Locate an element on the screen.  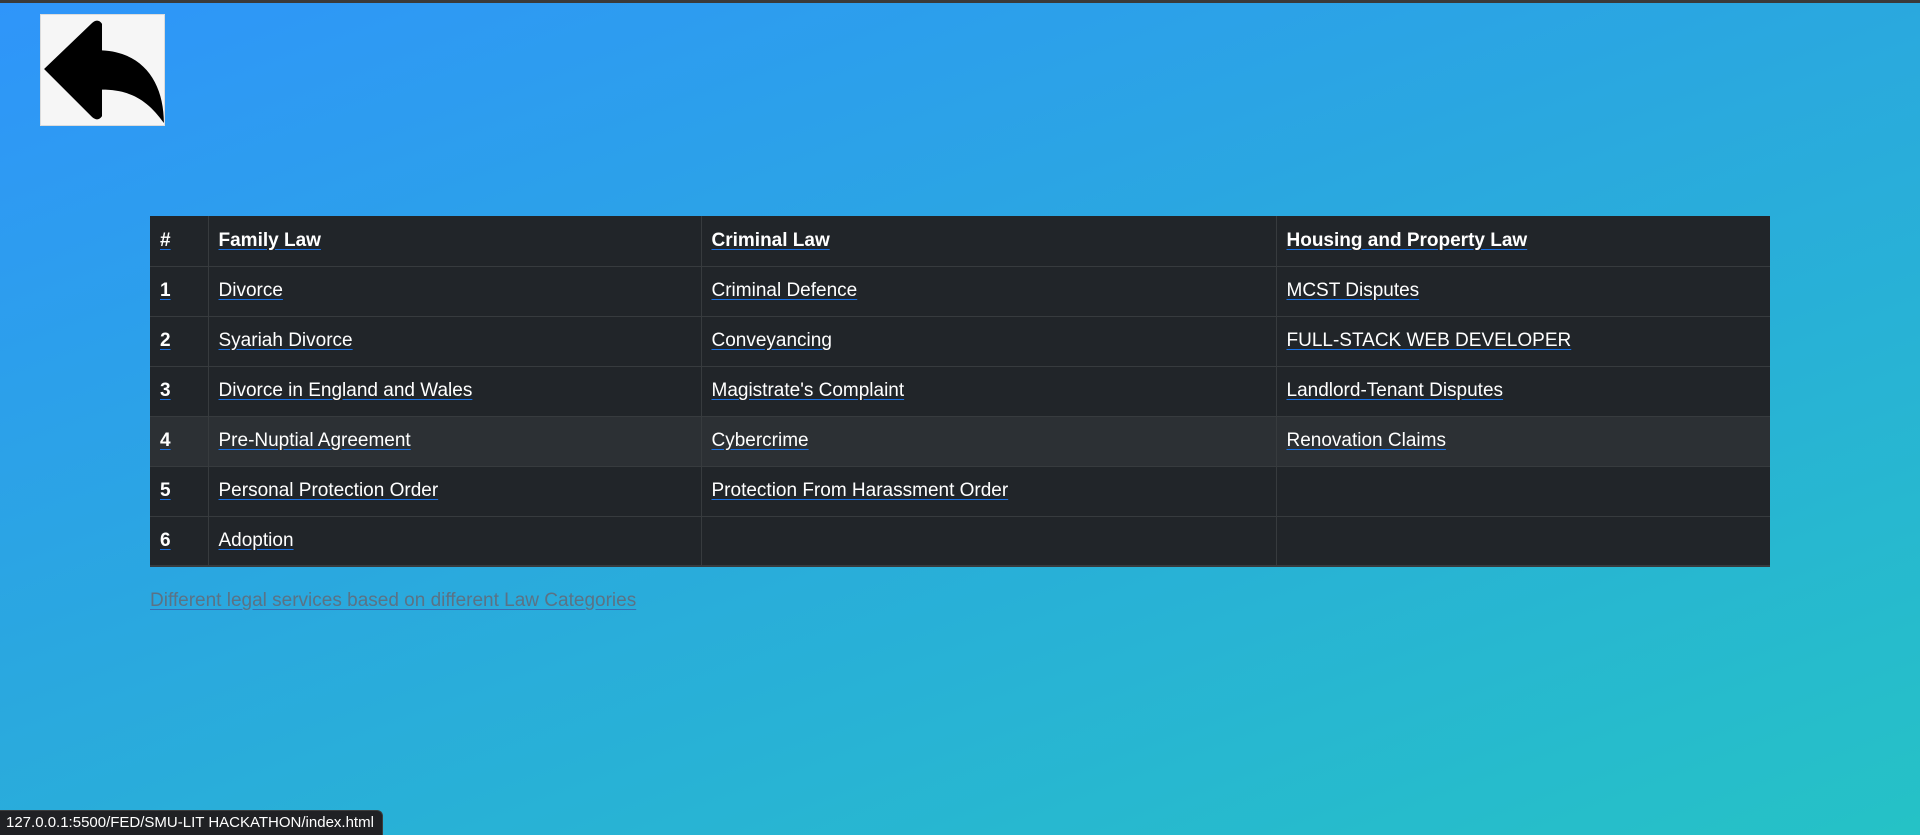
table-row: 6 Adoption is located at coordinates (960, 540).